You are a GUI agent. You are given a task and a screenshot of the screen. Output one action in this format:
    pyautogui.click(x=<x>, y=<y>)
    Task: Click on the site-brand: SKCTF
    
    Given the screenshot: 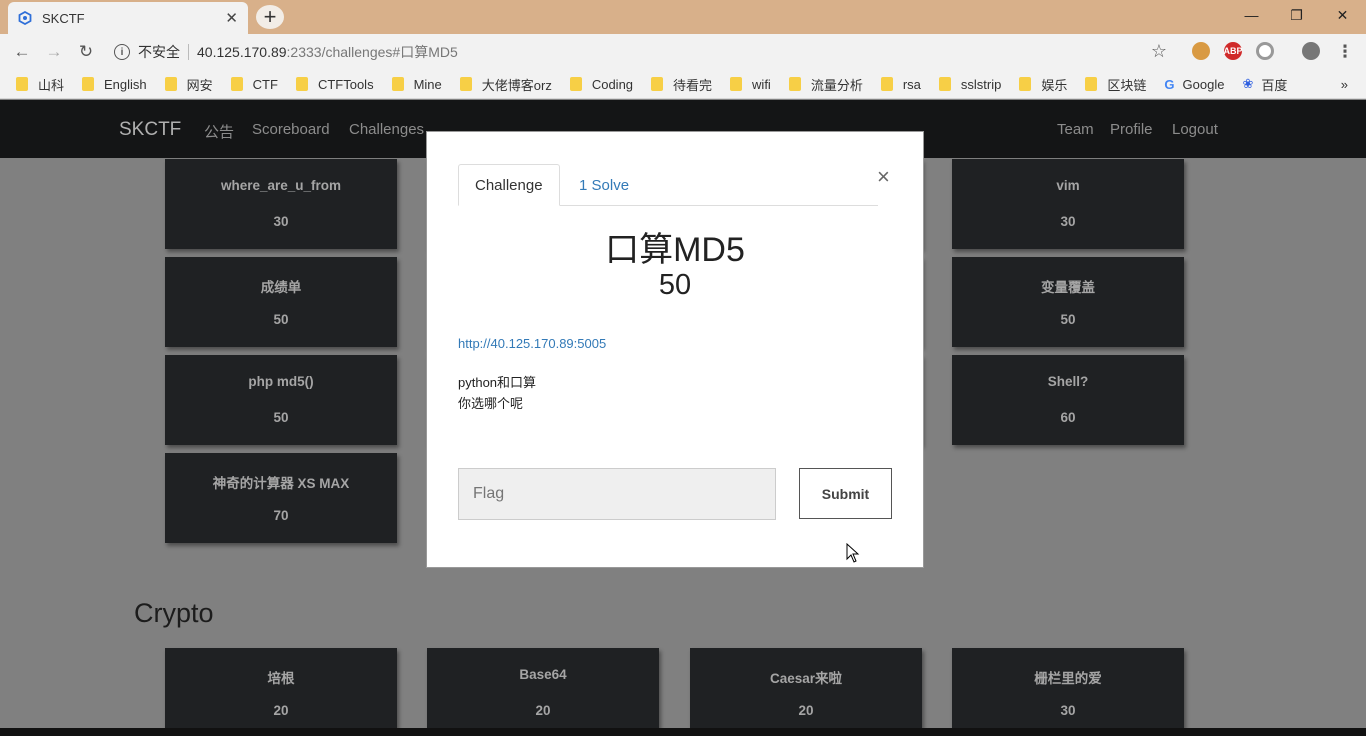 What is the action you would take?
    pyautogui.click(x=150, y=130)
    